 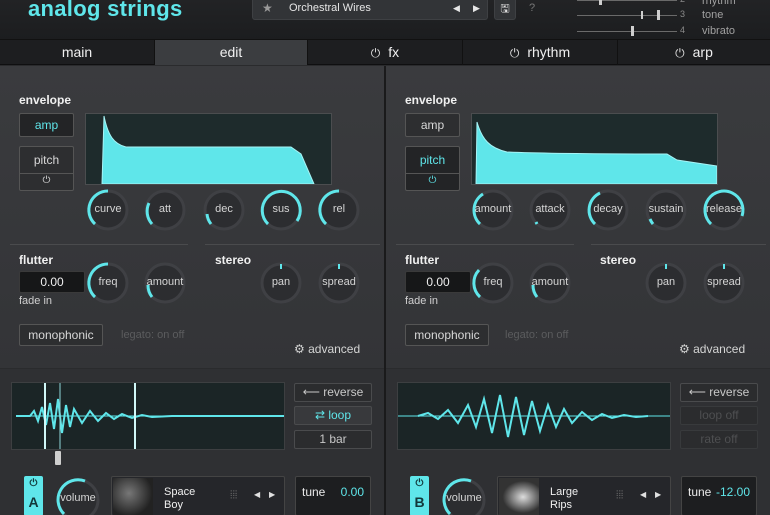 What do you see at coordinates (339, 210) in the screenshot?
I see `release-knob: rel` at bounding box center [339, 210].